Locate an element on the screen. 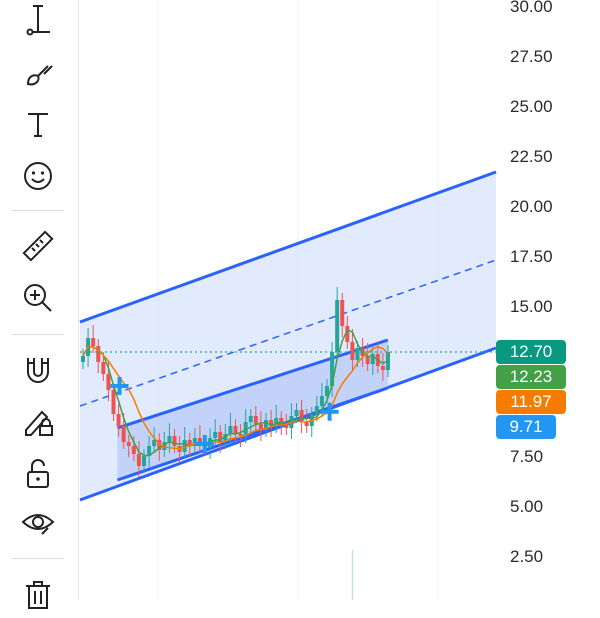 The image size is (600, 618). lock-drawings-tool-icon is located at coordinates (39, 423).